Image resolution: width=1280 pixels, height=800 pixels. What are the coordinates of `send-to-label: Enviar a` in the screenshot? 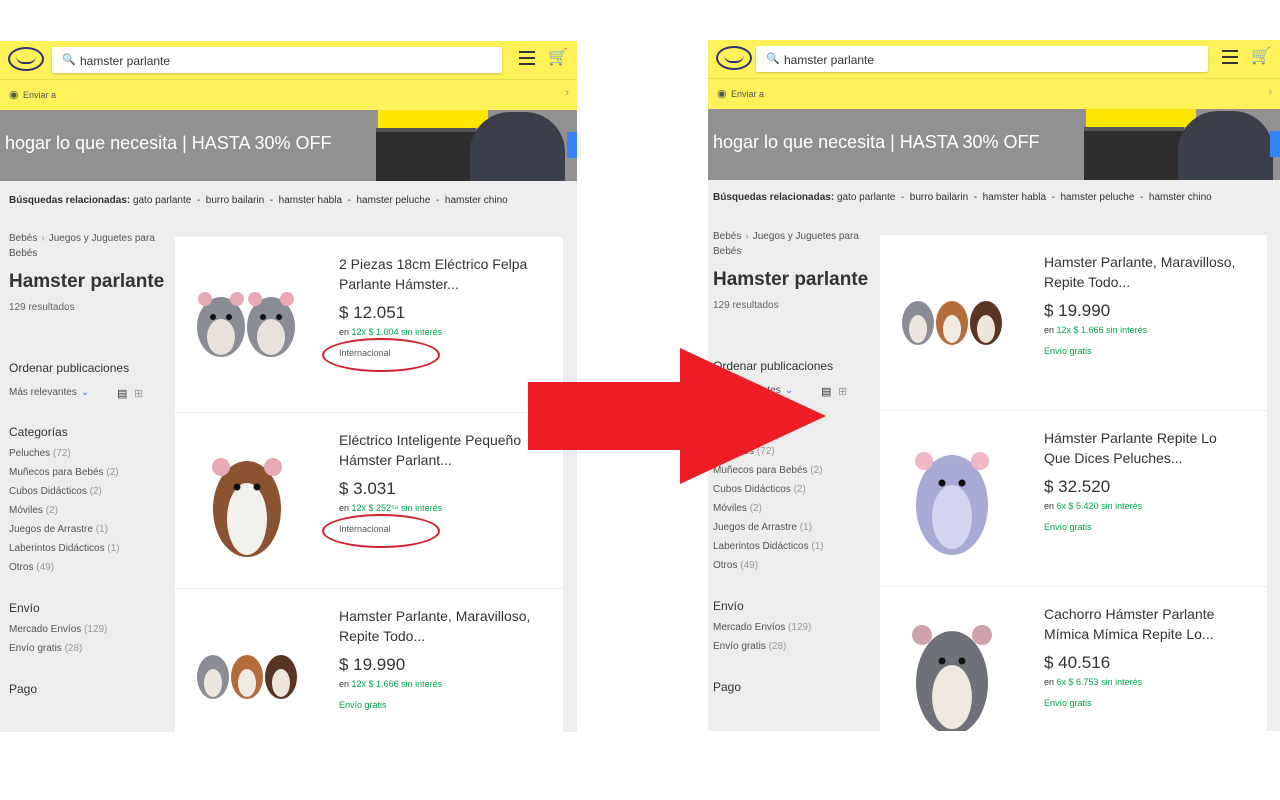 It's located at (40, 95).